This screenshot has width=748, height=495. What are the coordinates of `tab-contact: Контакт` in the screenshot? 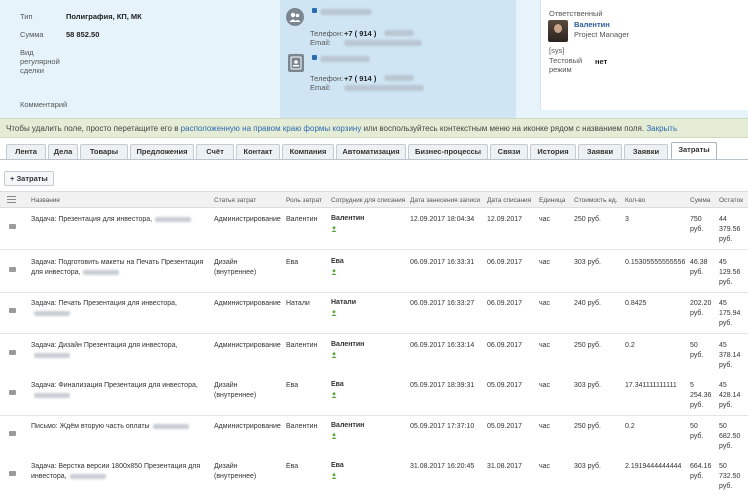 It's located at (258, 151).